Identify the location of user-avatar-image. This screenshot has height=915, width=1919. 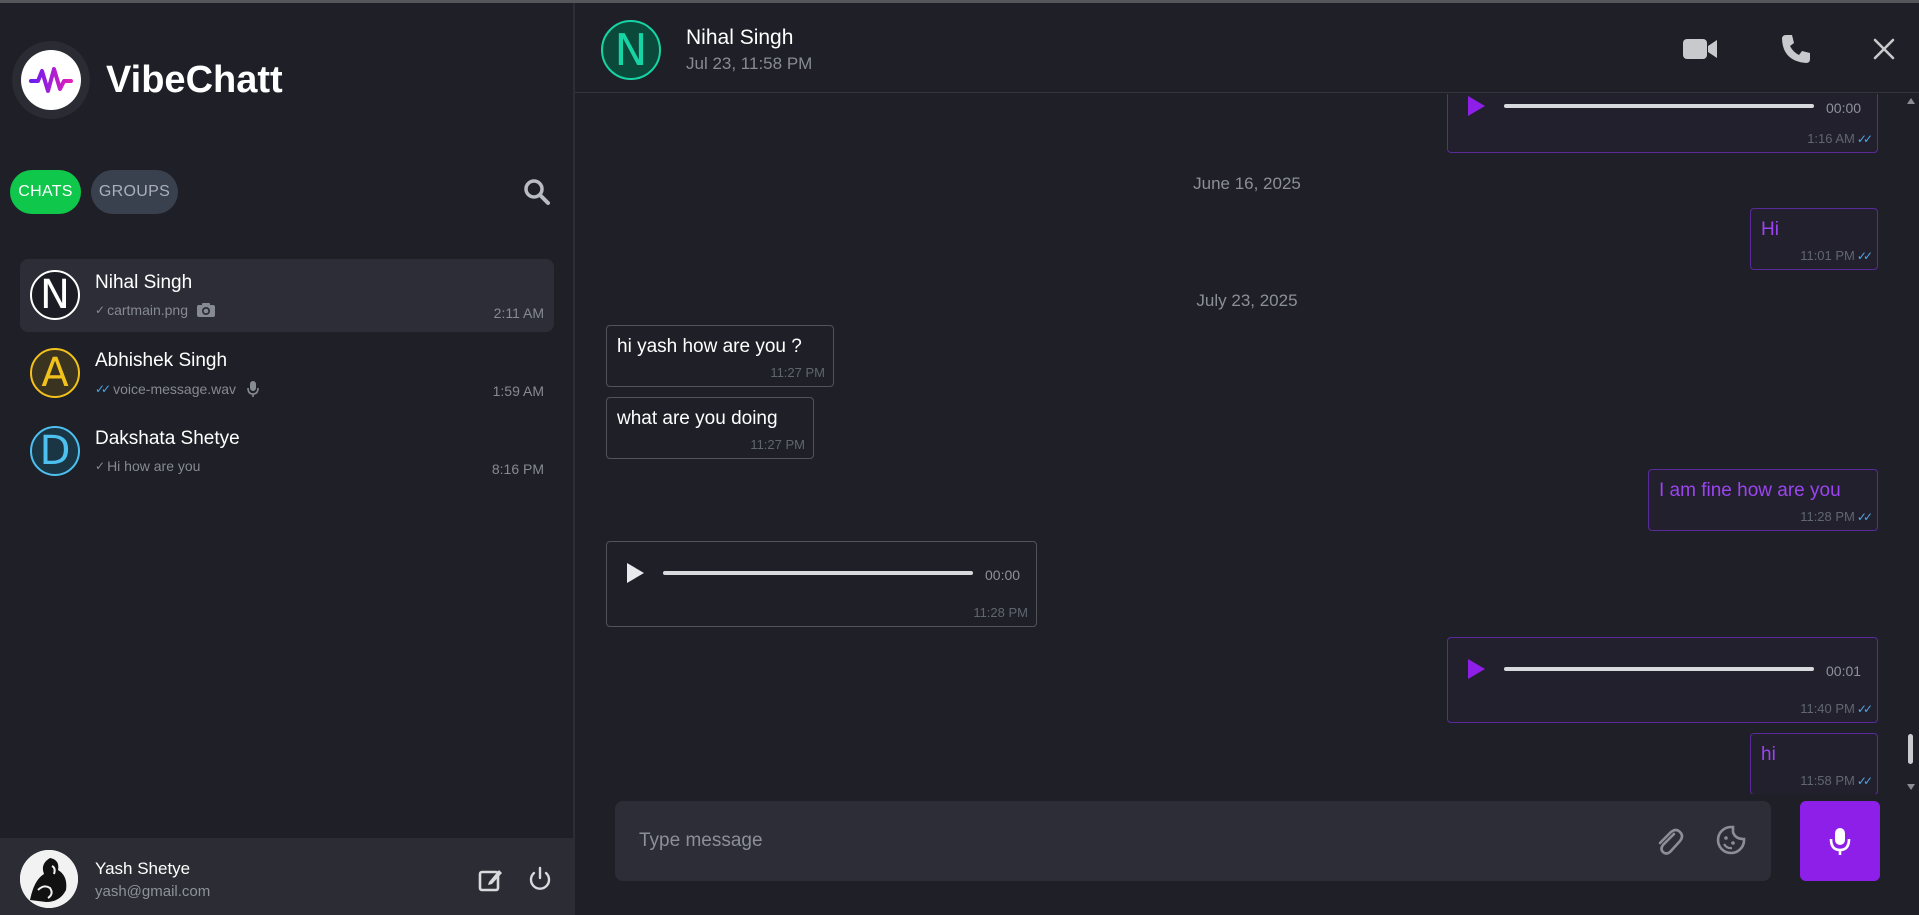
(49, 879).